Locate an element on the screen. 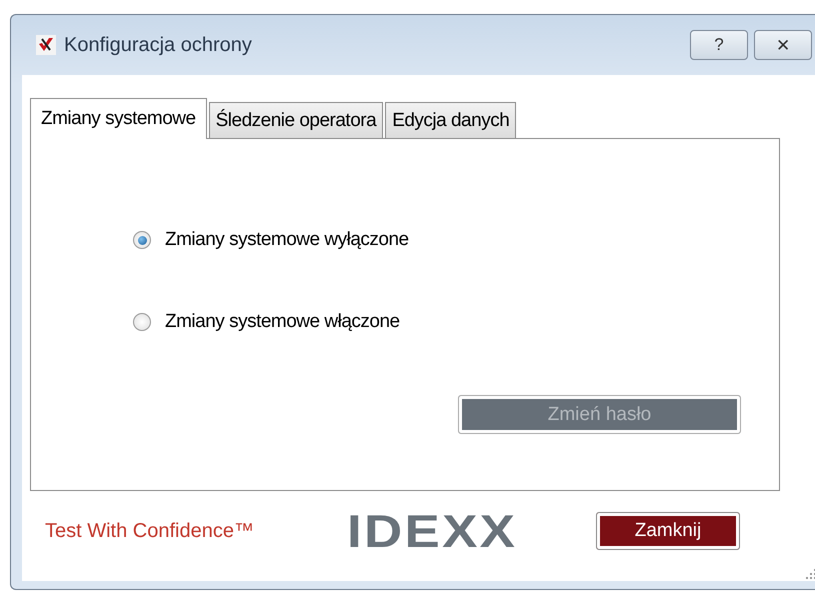 Image resolution: width=815 pixels, height=594 pixels. close-button: ✕ is located at coordinates (783, 45).